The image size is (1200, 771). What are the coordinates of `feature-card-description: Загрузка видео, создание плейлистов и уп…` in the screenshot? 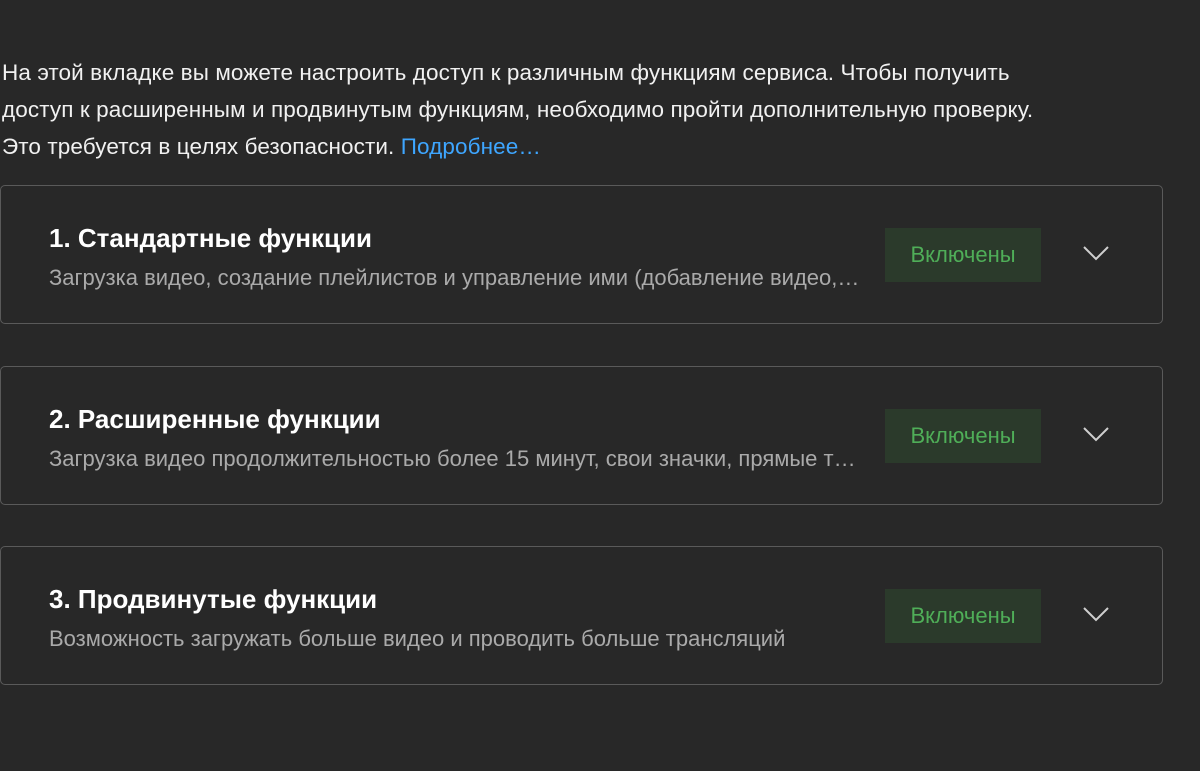 It's located at (456, 277).